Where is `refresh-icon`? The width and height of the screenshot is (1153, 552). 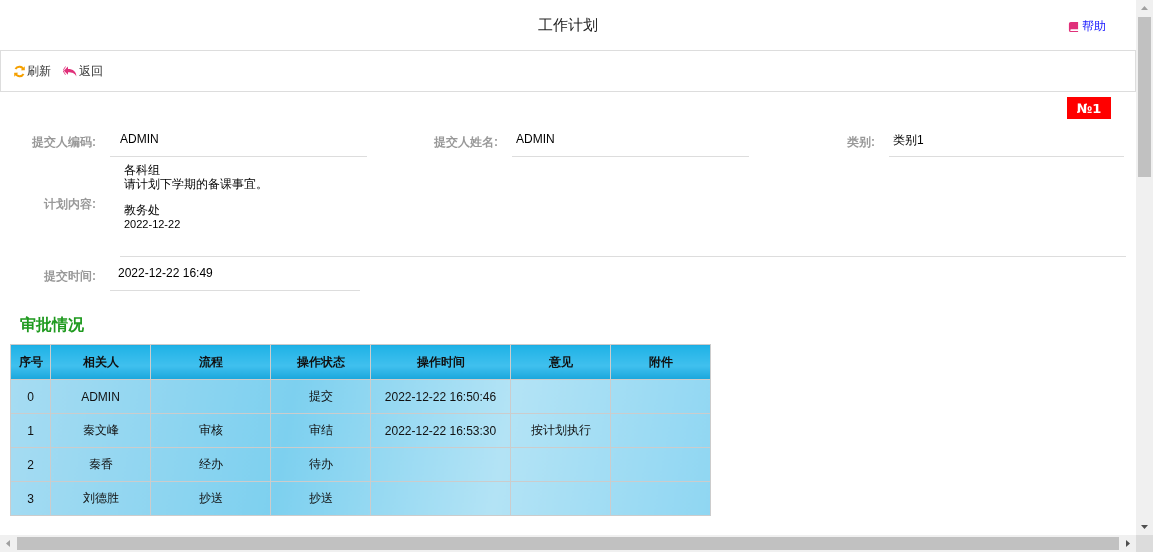 refresh-icon is located at coordinates (19, 71).